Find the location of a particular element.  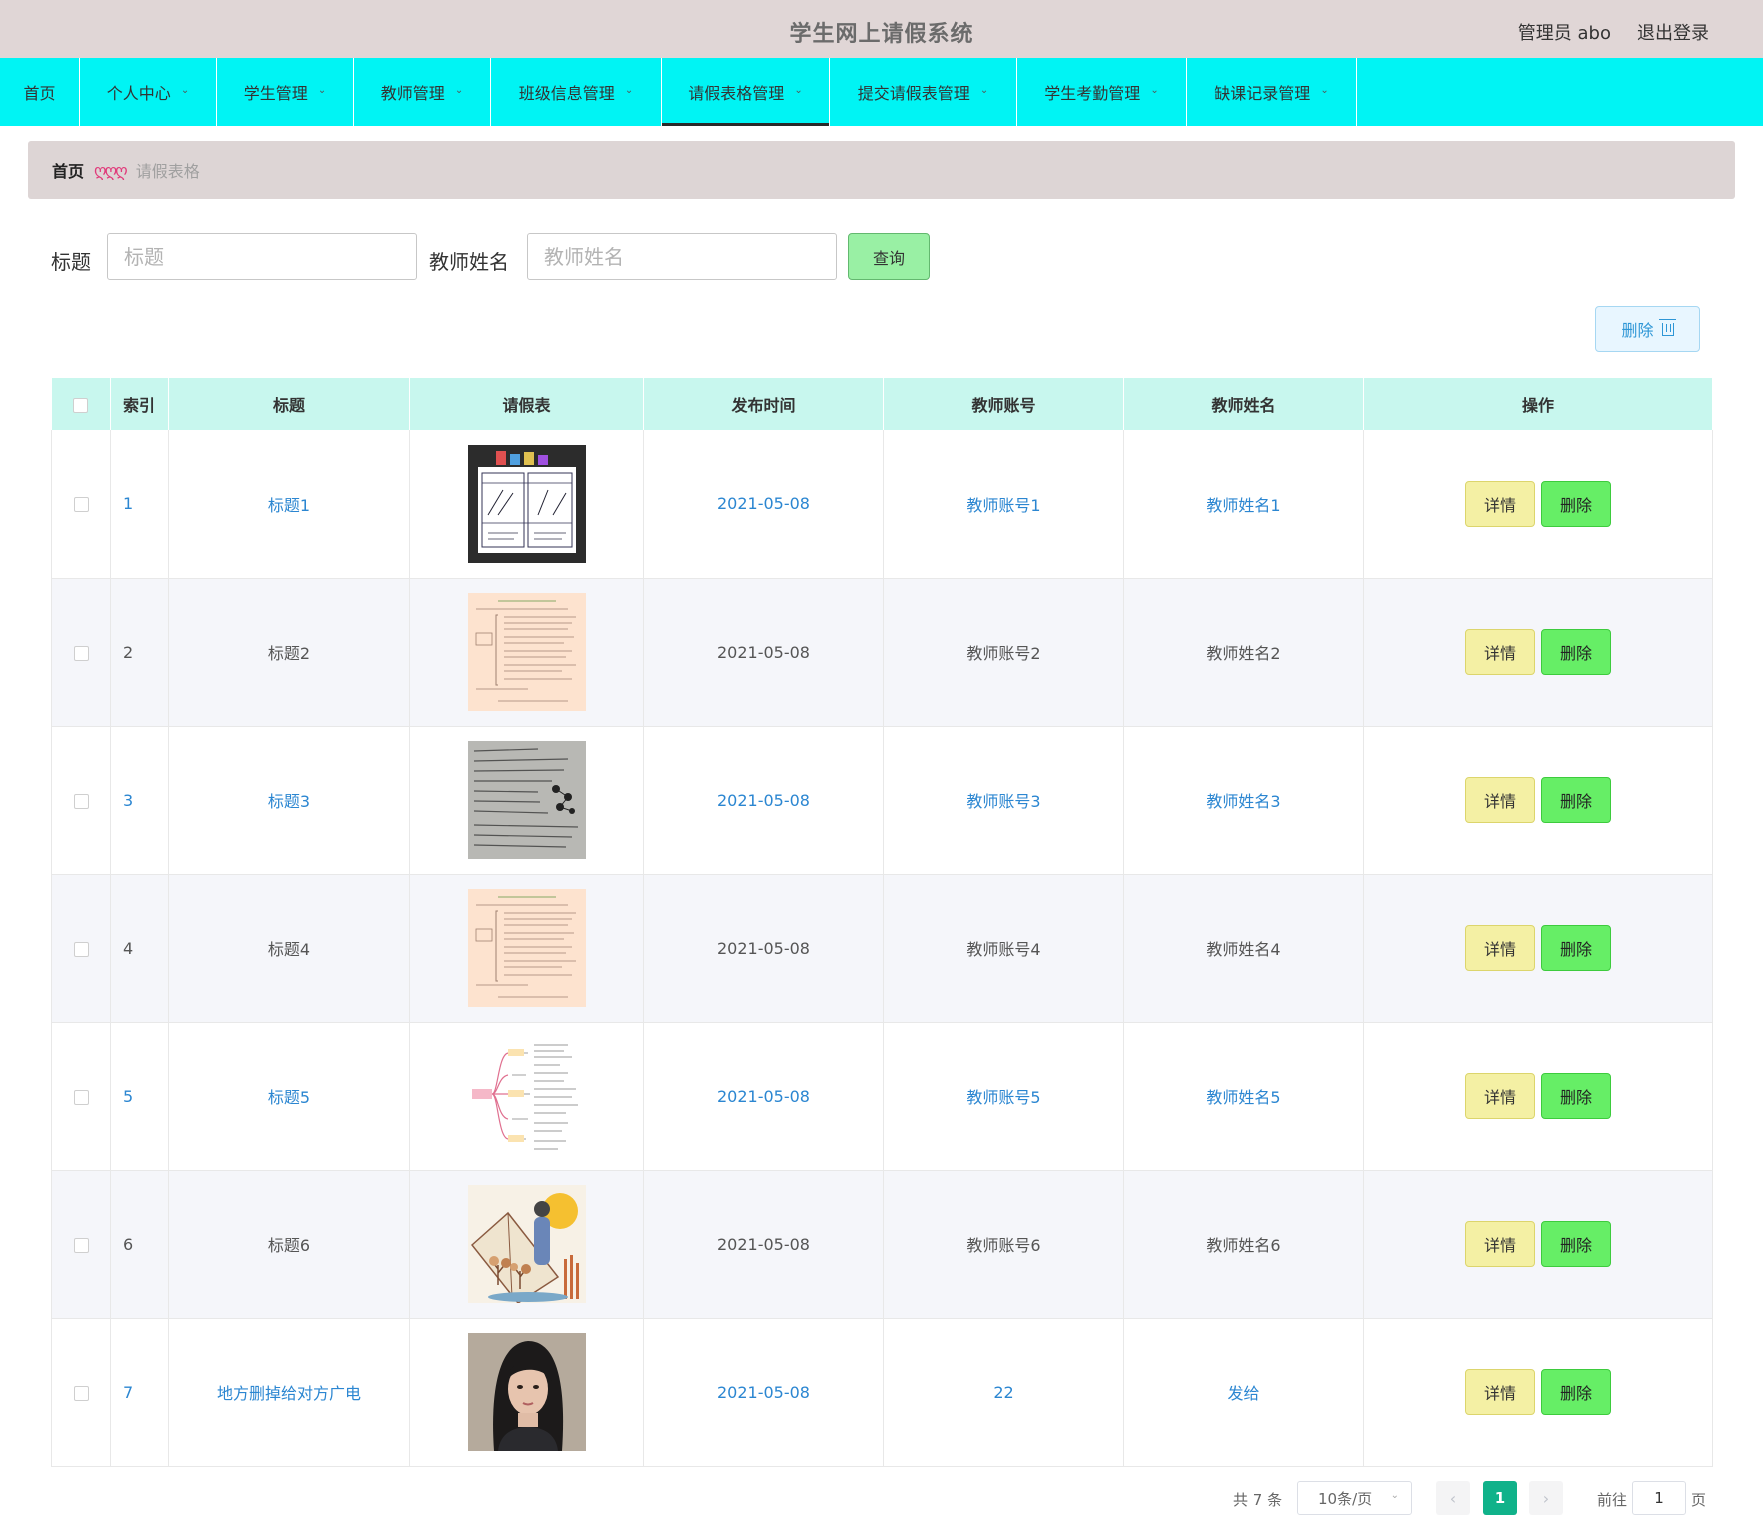

nav-label: 学生考勤管理 is located at coordinates (1092, 93).